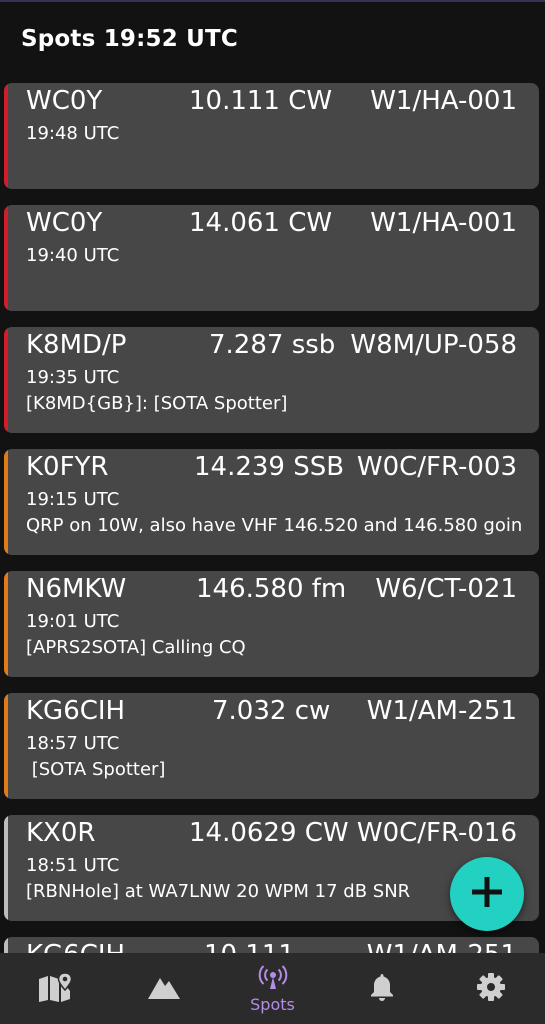  What do you see at coordinates (96, 769) in the screenshot?
I see `spot-comment: [SOTA Spotter]` at bounding box center [96, 769].